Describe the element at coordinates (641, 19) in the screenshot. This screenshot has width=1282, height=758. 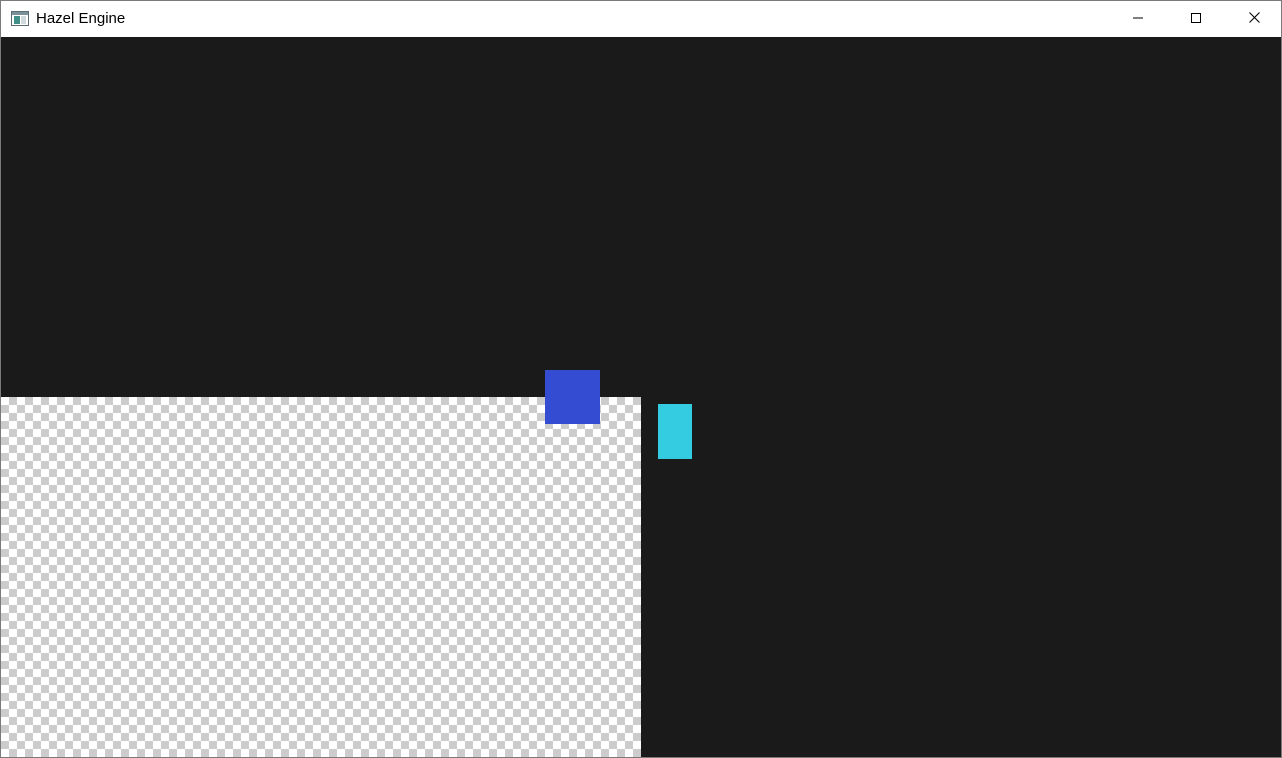
I see `title-bar: Hazel Engine` at that location.